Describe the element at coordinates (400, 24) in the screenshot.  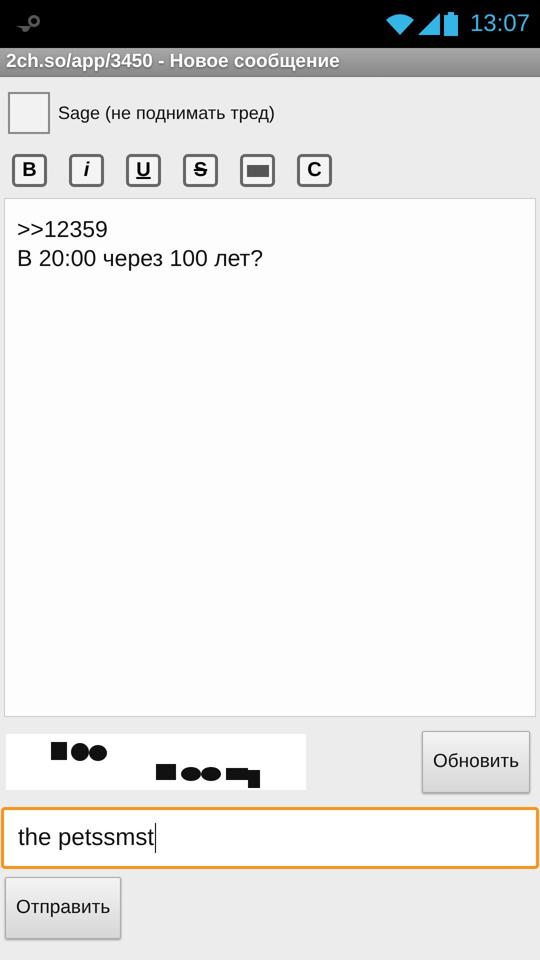
I see `wifi-icon` at that location.